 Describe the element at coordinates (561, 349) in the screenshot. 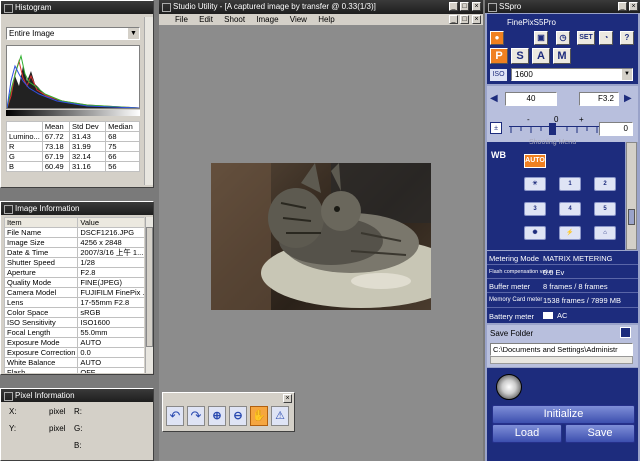

I see `save-folder-path: C:\Documents and Settings\Administr` at that location.